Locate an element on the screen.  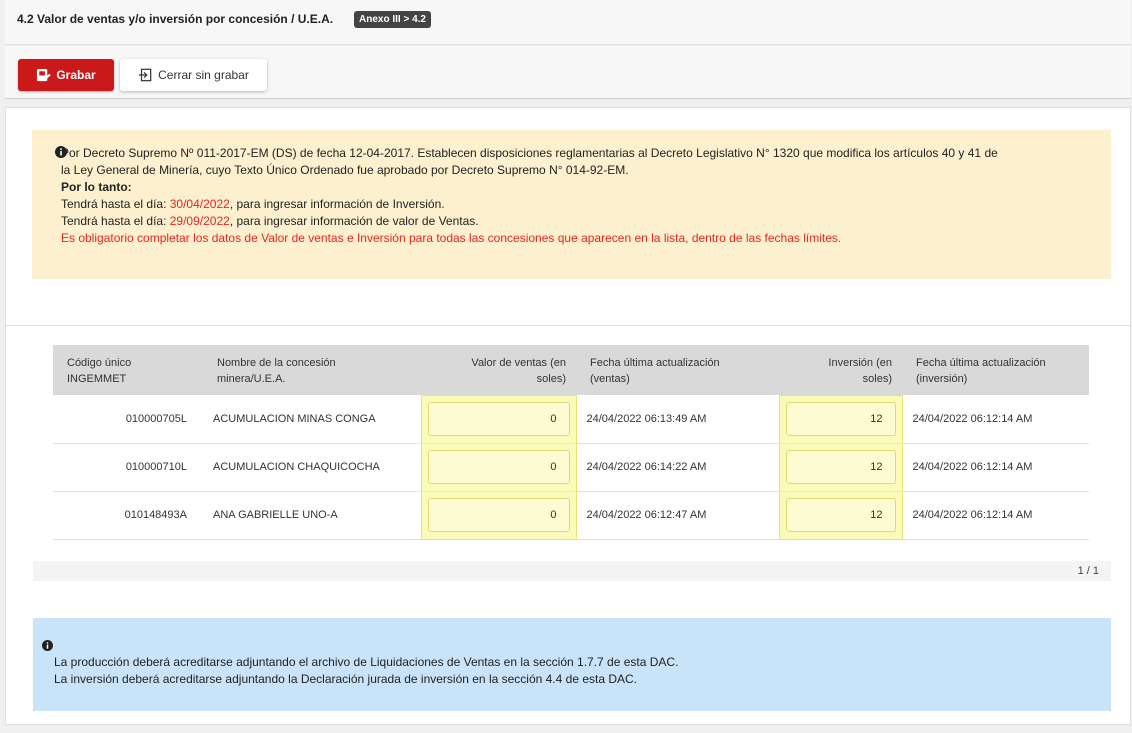
cell-fecha-ventas: 24/04/2022 06:12:47 AM is located at coordinates (677, 515).